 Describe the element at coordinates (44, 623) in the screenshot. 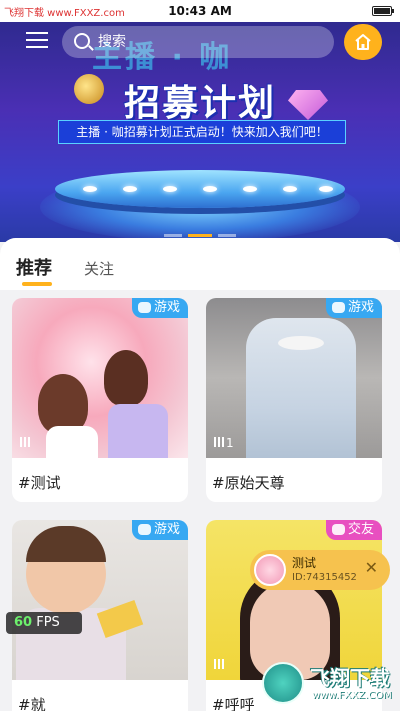

I see `fps-counter: 60 FPS` at that location.